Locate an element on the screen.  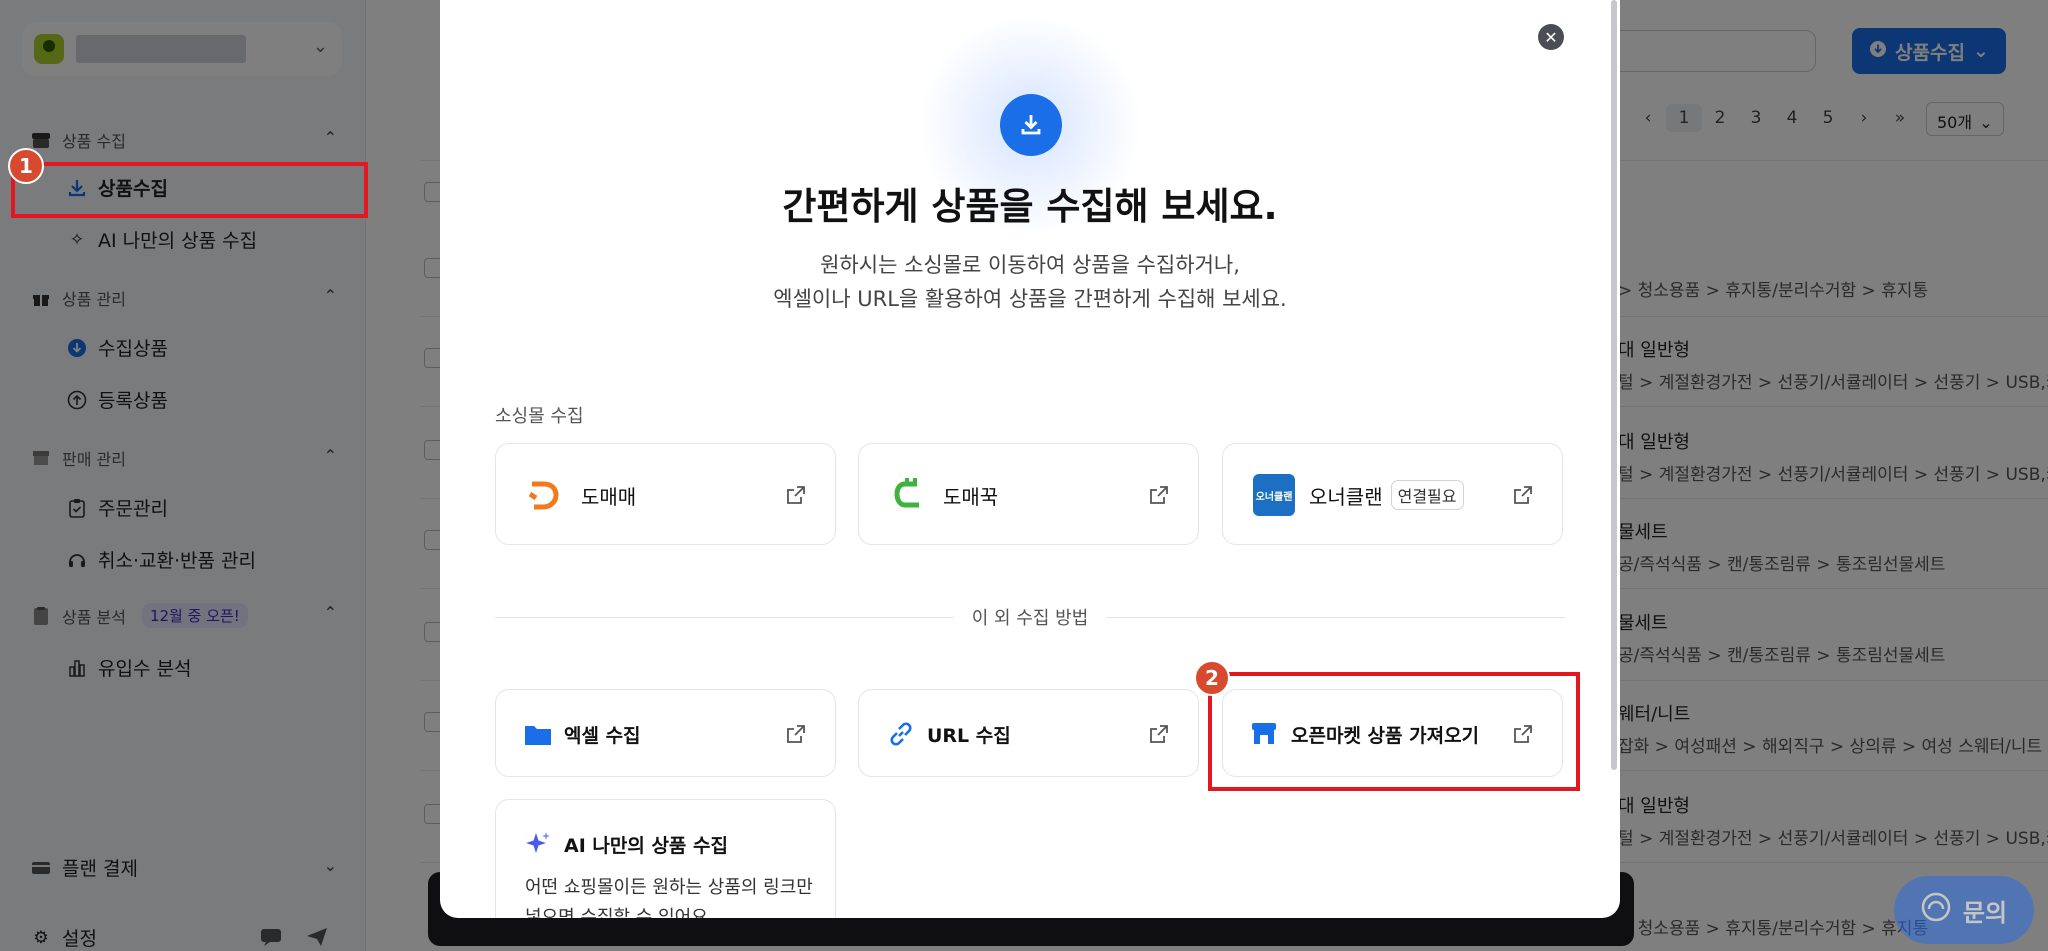
sparkle-icon is located at coordinates (538, 846).